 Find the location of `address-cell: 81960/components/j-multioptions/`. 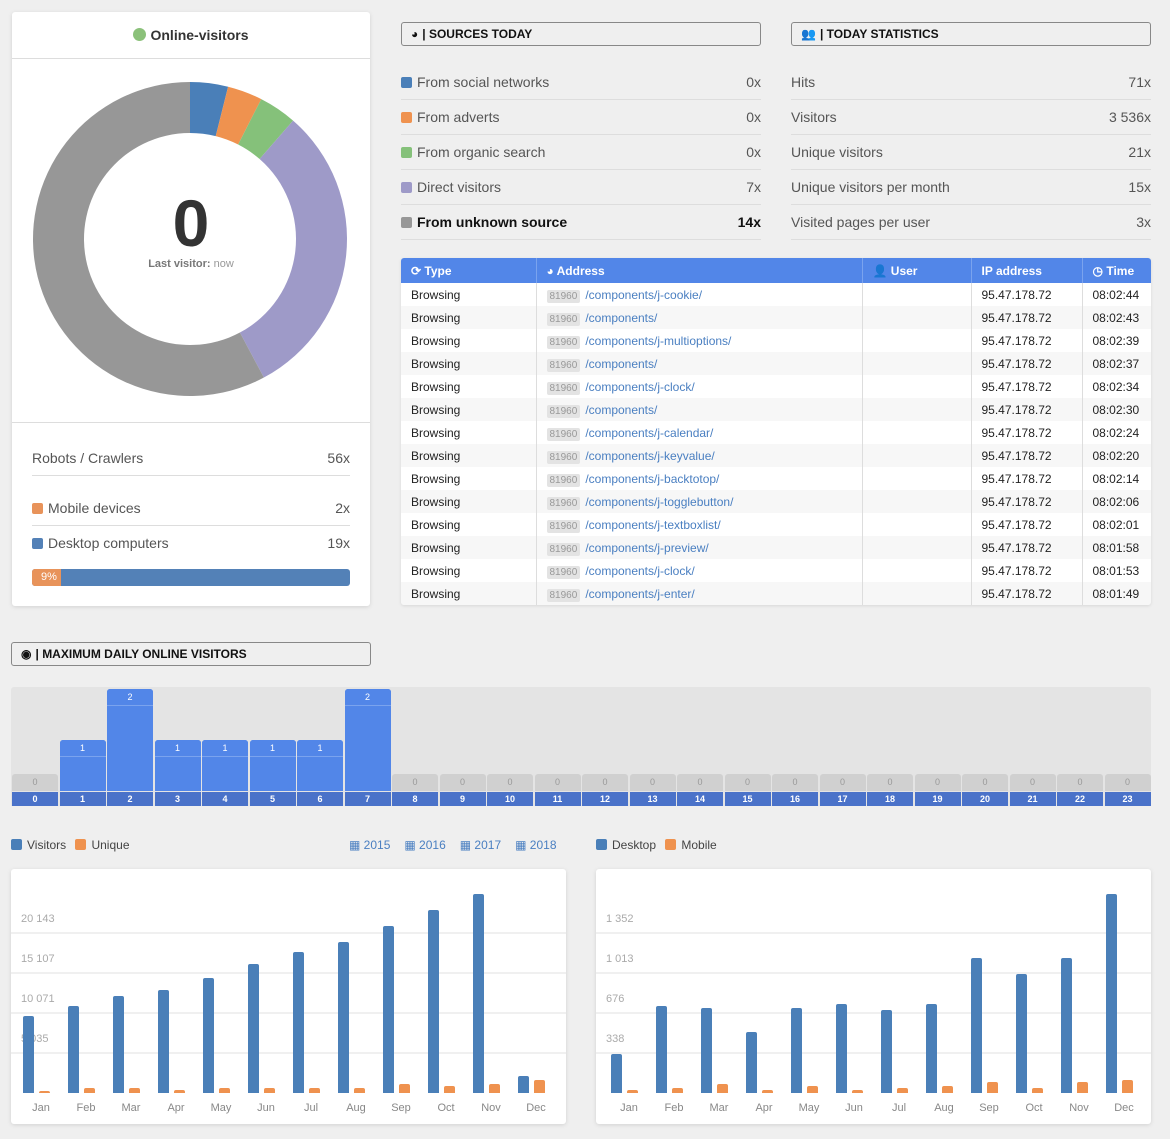

address-cell: 81960/components/j-multioptions/ is located at coordinates (698, 340).